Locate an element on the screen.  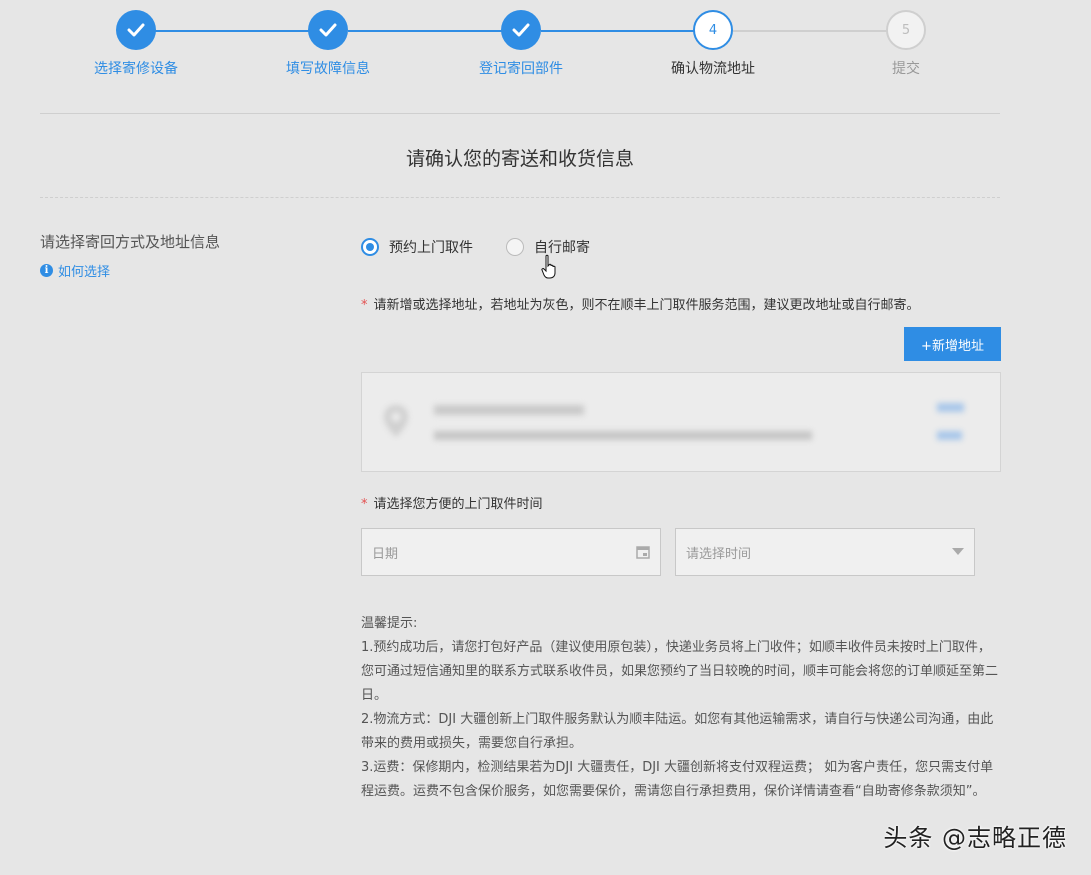
step-4-circle: 4 is located at coordinates (713, 30).